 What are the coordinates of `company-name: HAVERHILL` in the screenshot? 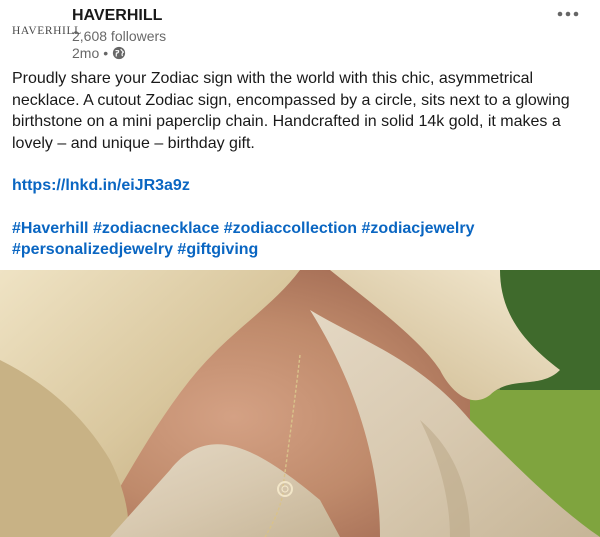 It's located at (117, 16).